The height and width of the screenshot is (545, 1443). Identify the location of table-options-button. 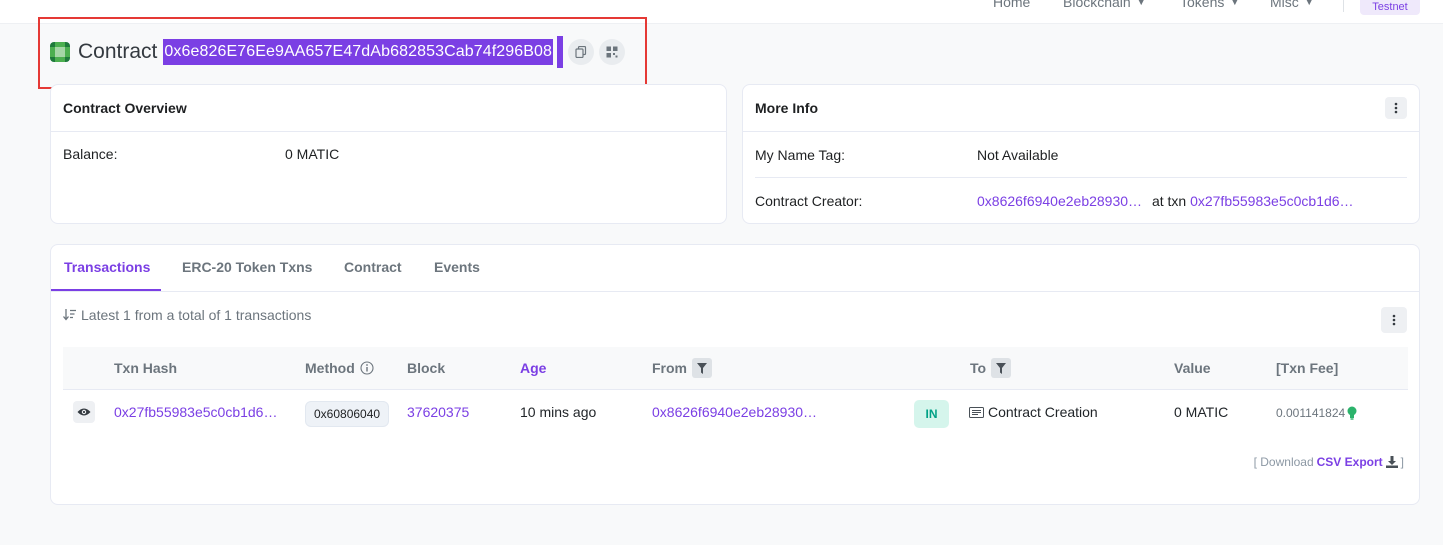
(1394, 320).